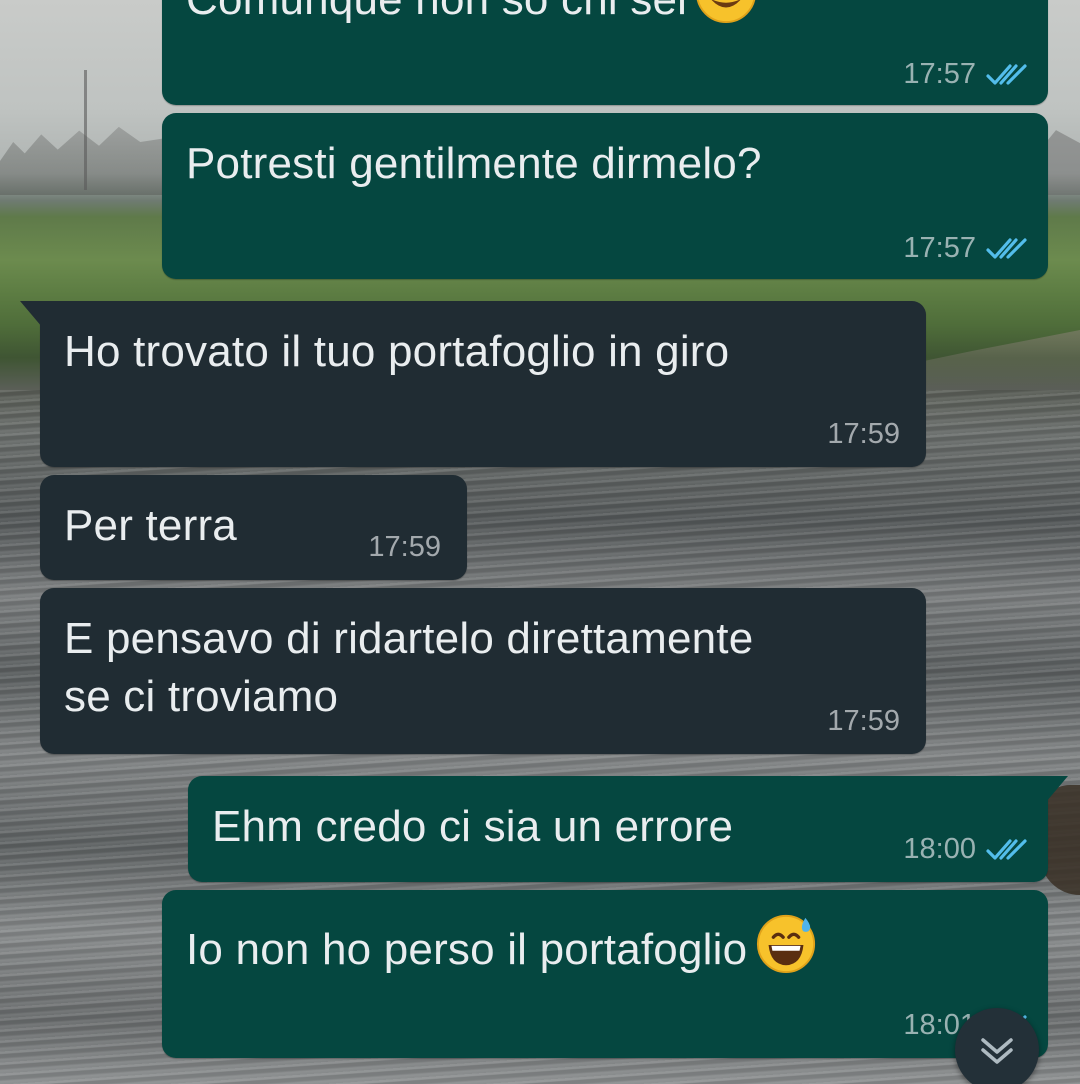 The height and width of the screenshot is (1084, 1080). I want to click on message-outgoing: Comunque non so chi sei 17:57, so click(605, 52).